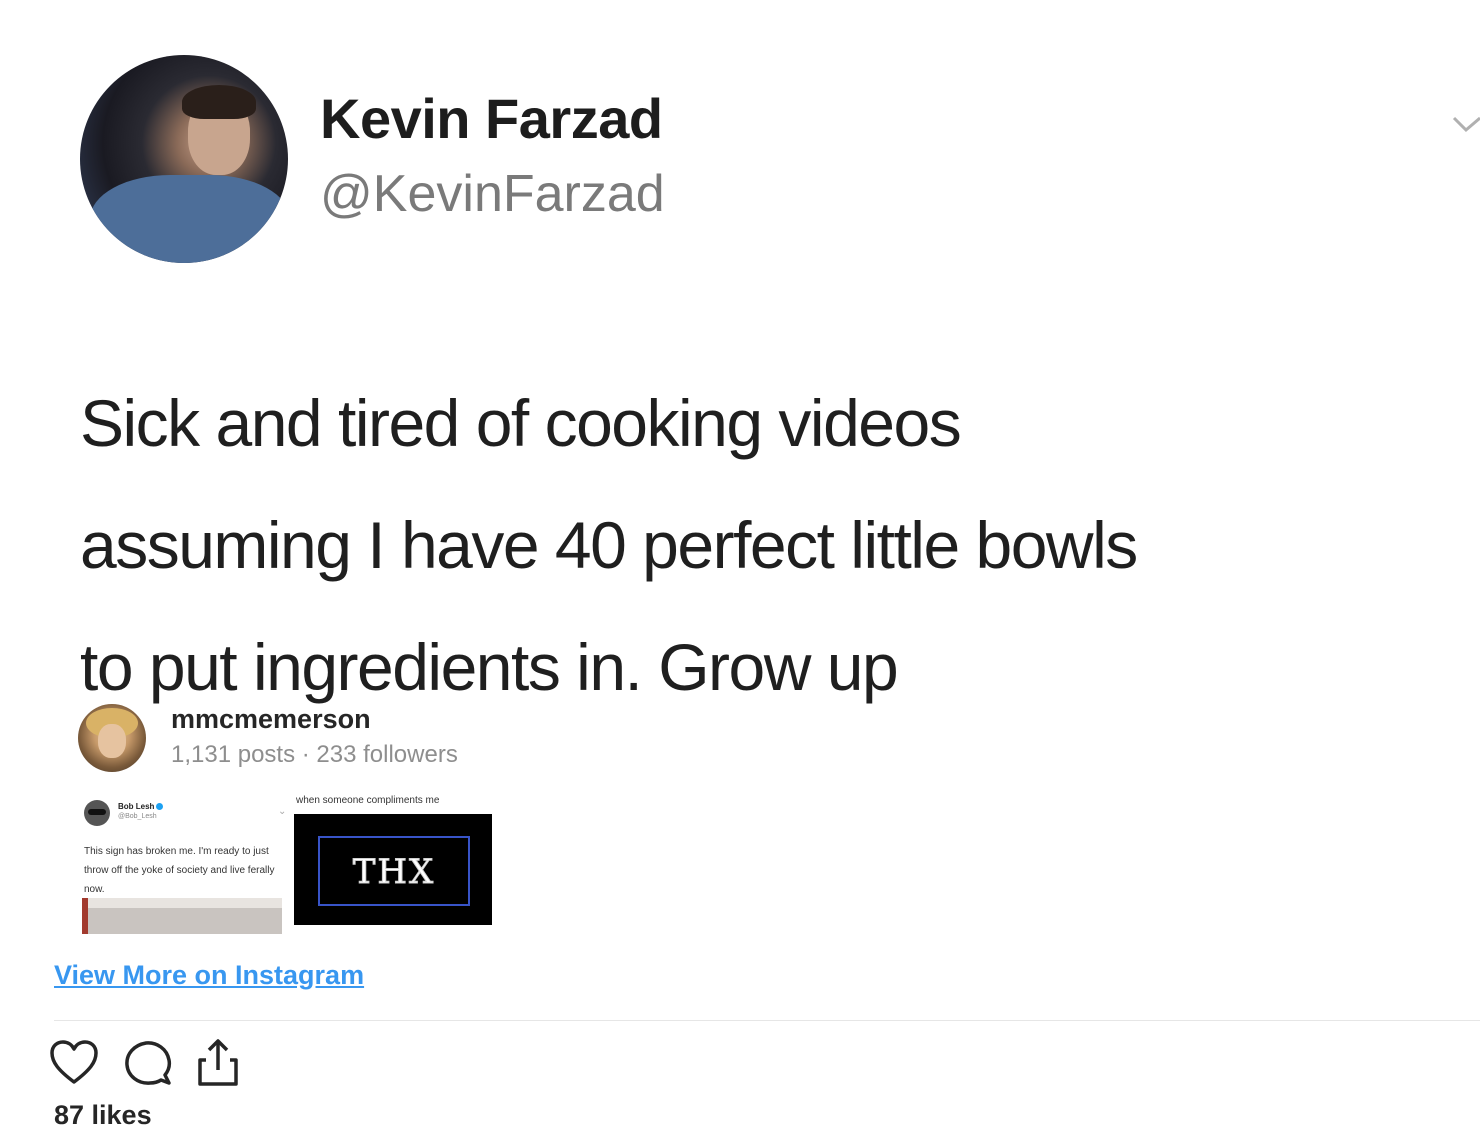 This screenshot has height=1131, width=1480. I want to click on view-more-link: View More on Instagram, so click(209, 975).